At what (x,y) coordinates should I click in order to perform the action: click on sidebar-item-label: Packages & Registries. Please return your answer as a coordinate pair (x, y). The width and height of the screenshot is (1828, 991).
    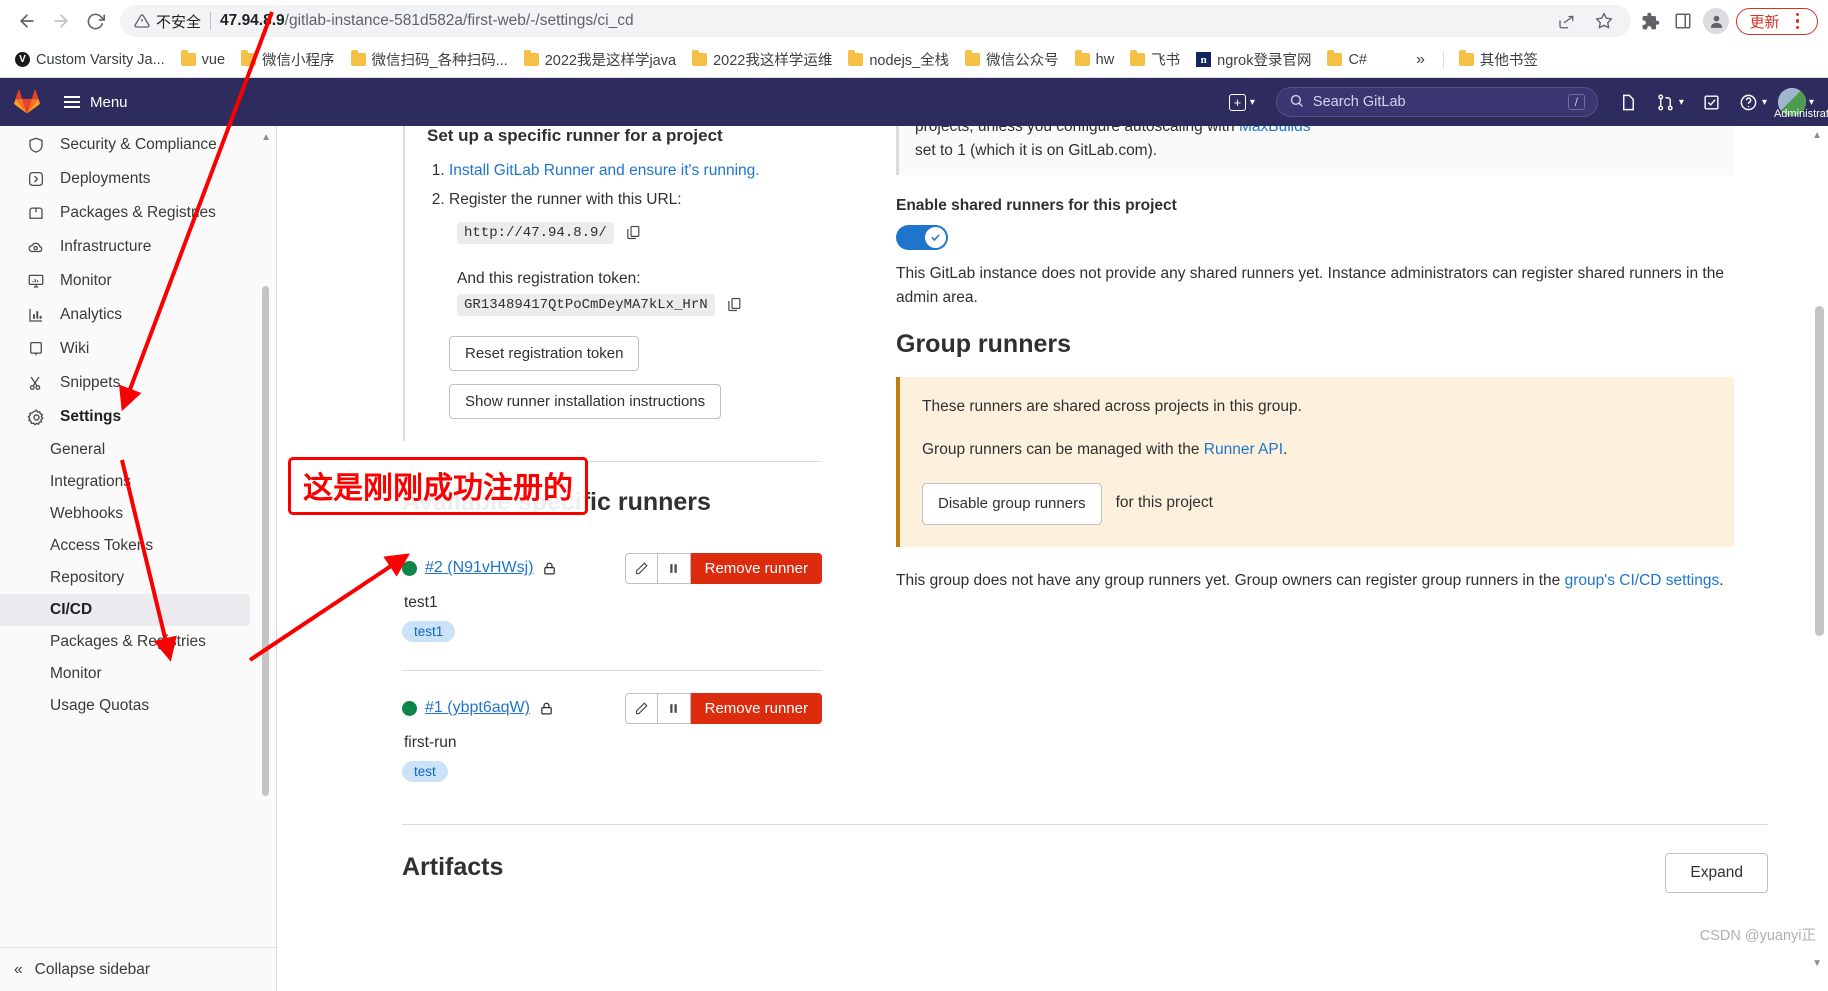
    Looking at the image, I should click on (138, 212).